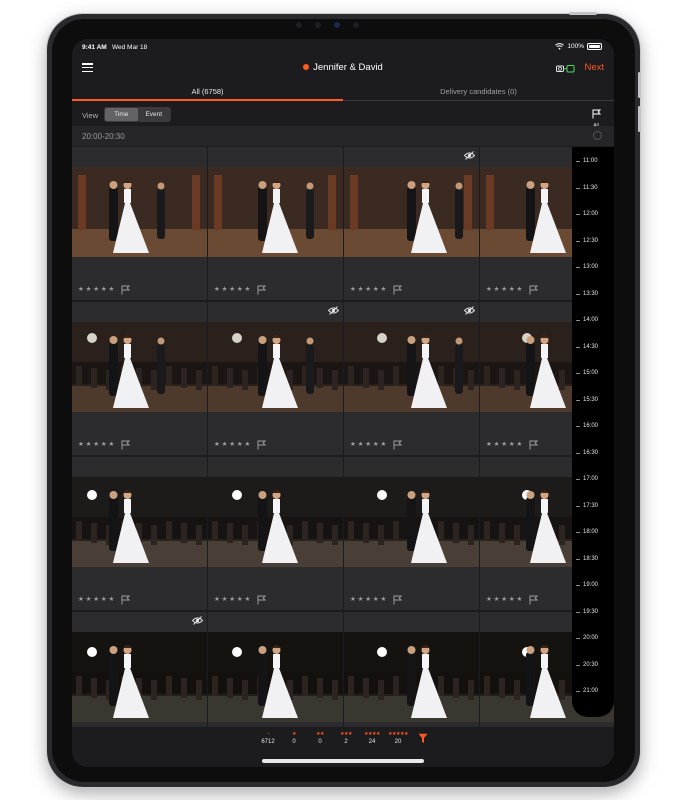 The height and width of the screenshot is (800, 686). I want to click on rating-filter: ★★★★ 24, so click(372, 738).